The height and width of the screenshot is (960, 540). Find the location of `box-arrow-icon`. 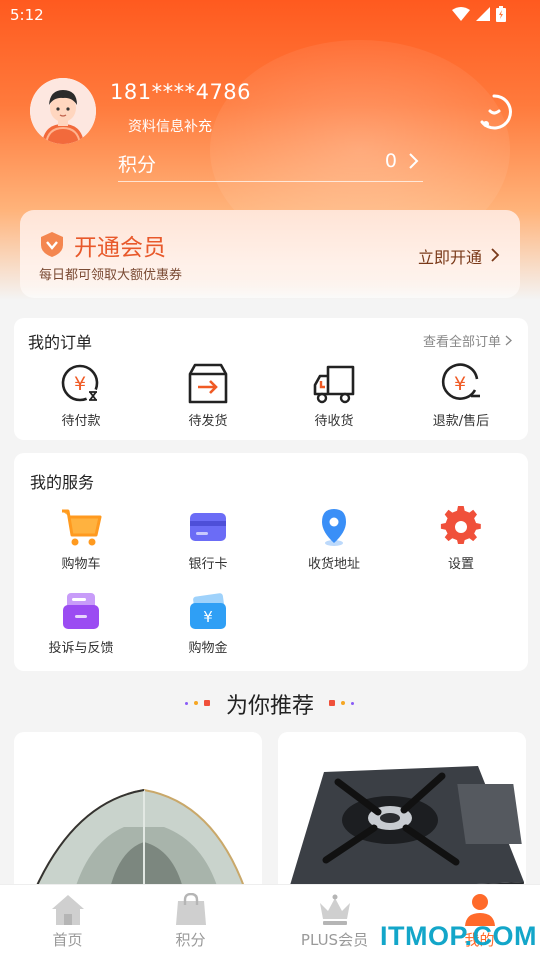

box-arrow-icon is located at coordinates (208, 383).